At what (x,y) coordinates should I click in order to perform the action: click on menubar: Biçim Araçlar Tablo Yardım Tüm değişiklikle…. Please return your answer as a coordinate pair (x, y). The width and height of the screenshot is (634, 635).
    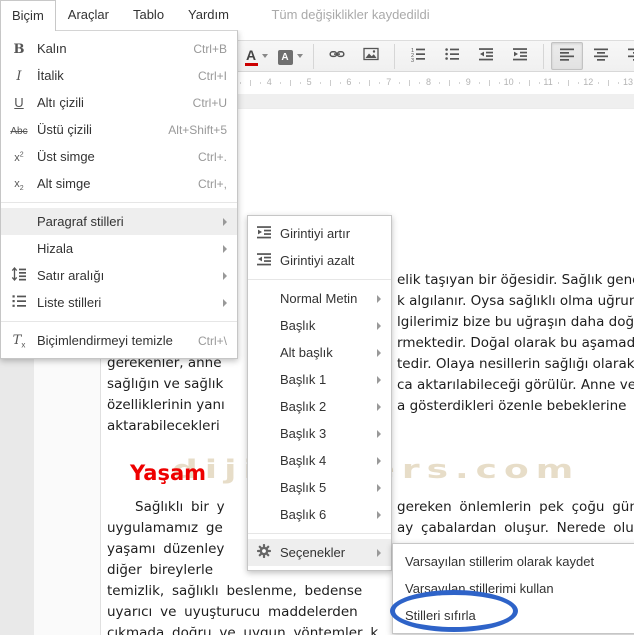
    Looking at the image, I should click on (317, 15).